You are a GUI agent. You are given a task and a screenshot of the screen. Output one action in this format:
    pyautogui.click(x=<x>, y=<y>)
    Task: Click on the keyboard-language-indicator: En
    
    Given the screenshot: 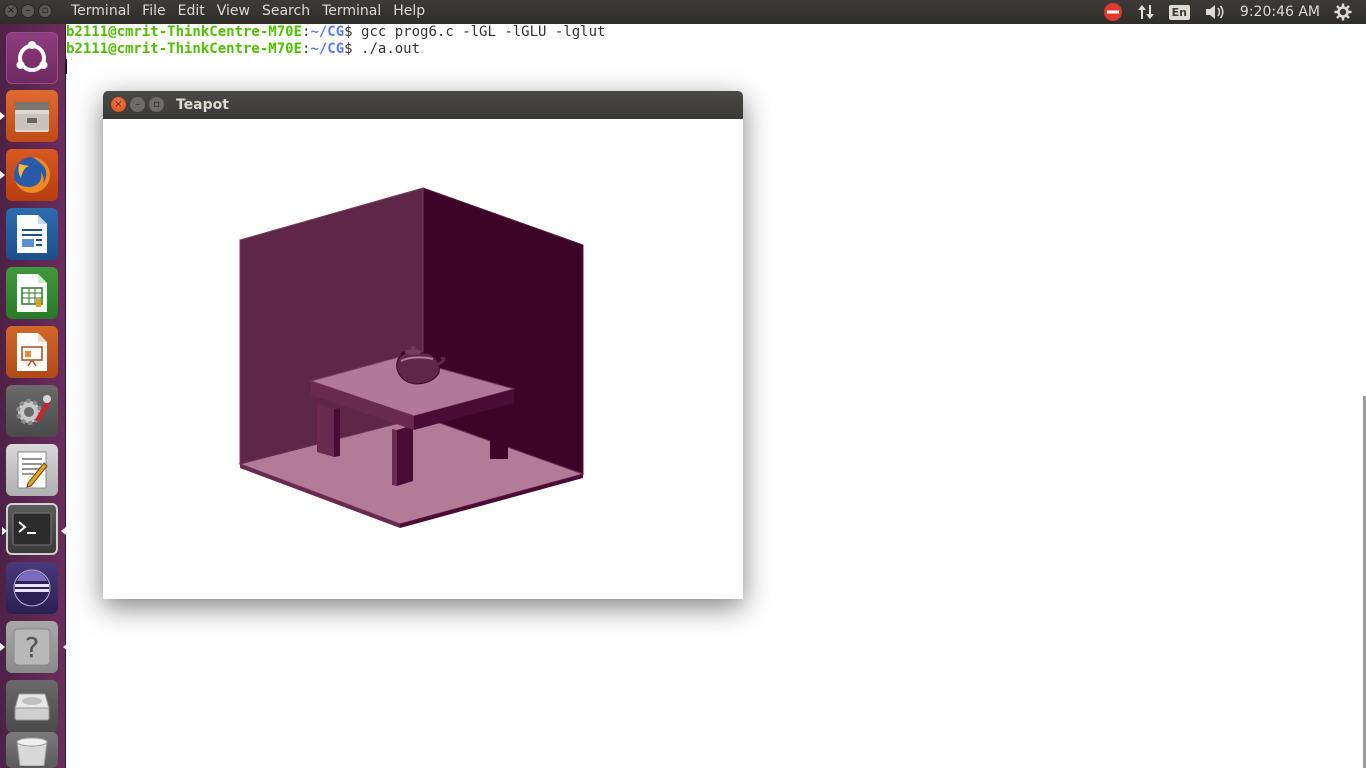 What is the action you would take?
    pyautogui.click(x=1179, y=12)
    